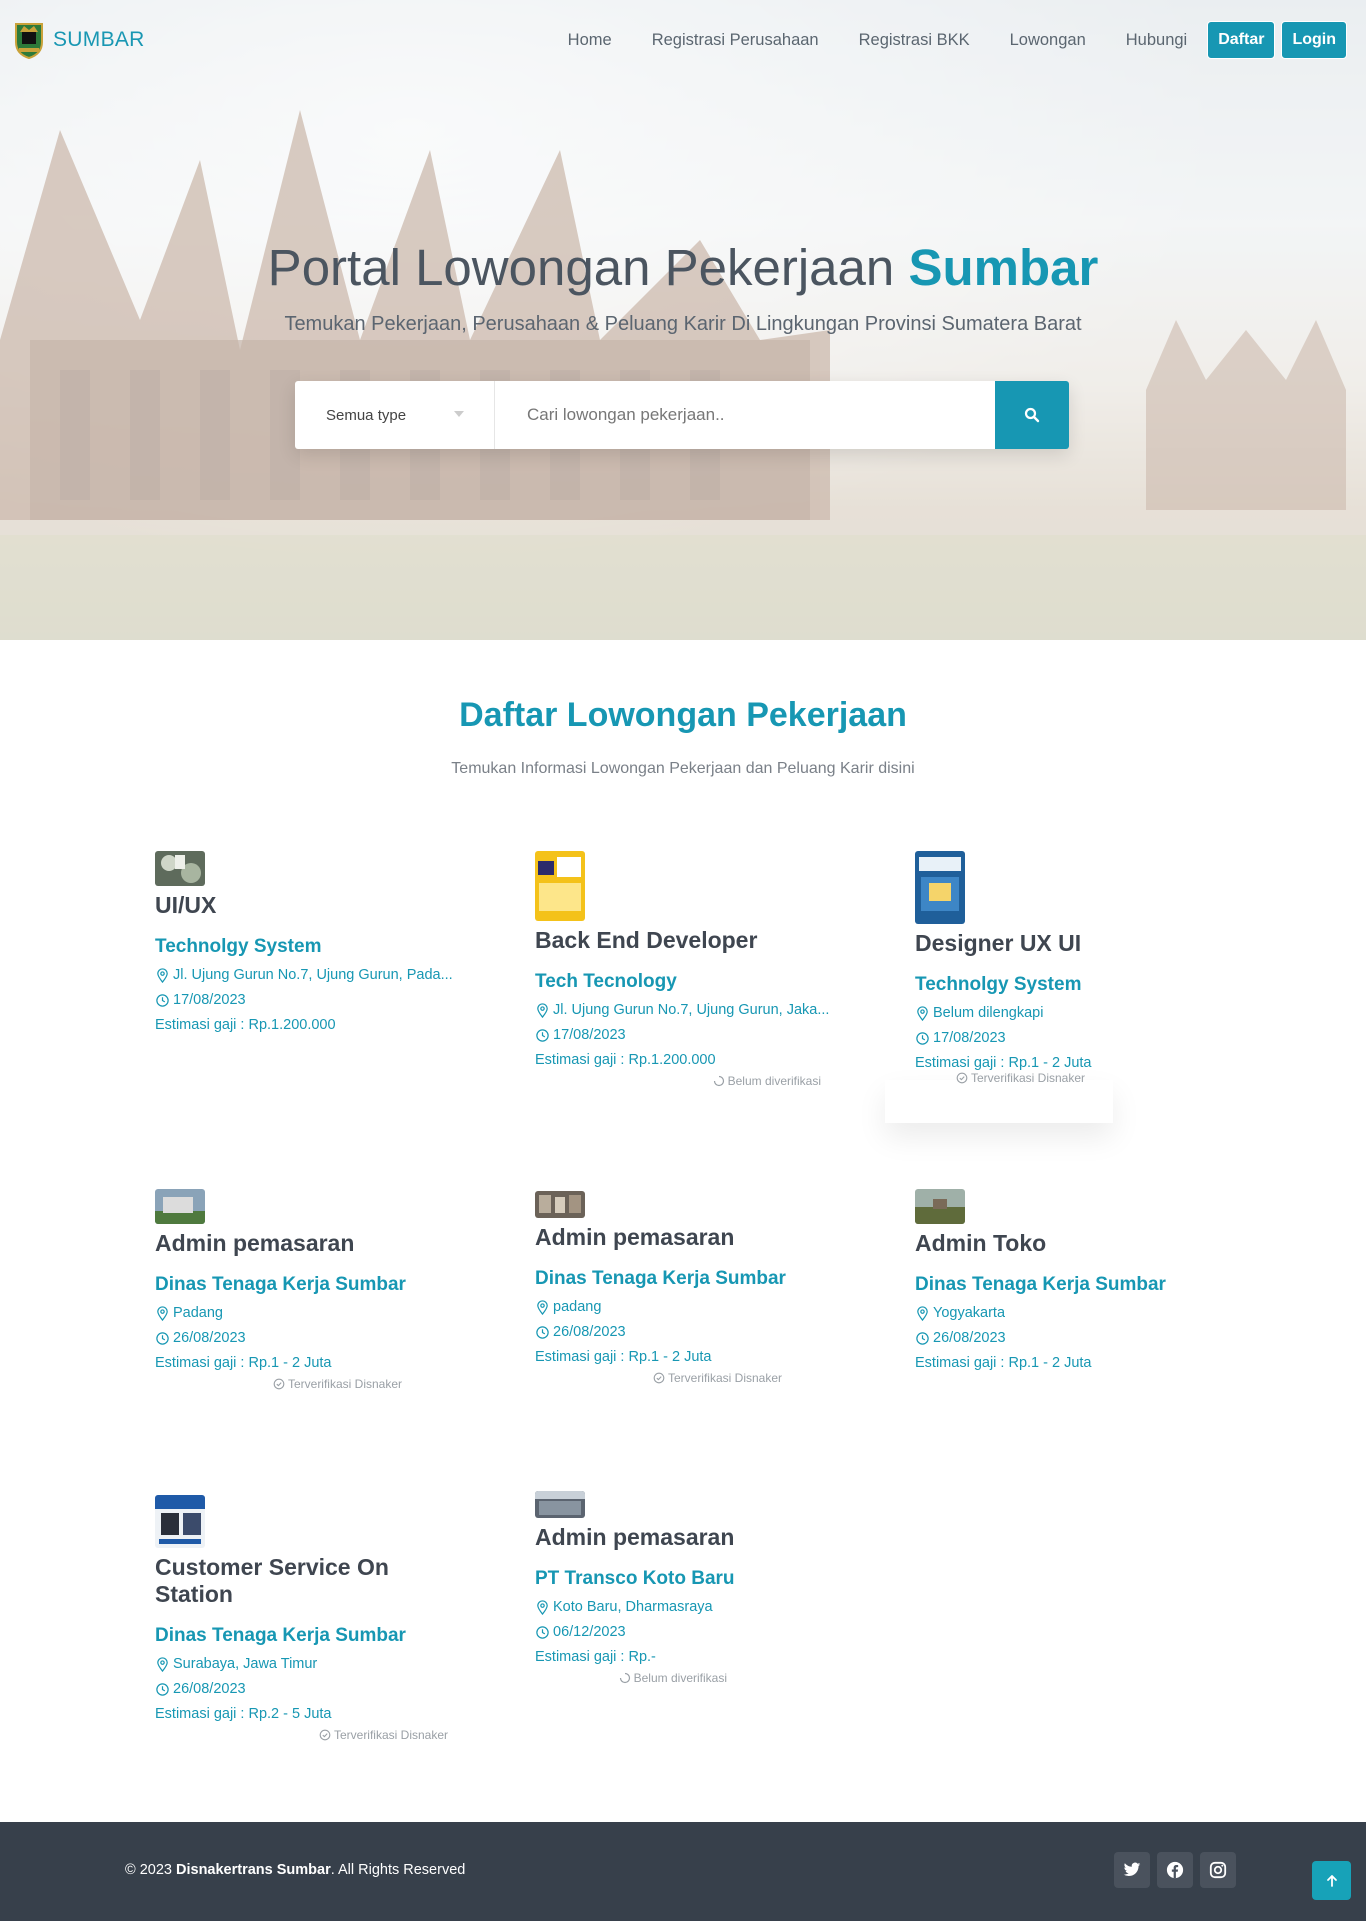 The height and width of the screenshot is (1921, 1366). Describe the element at coordinates (1314, 40) in the screenshot. I see `login-button: Login` at that location.